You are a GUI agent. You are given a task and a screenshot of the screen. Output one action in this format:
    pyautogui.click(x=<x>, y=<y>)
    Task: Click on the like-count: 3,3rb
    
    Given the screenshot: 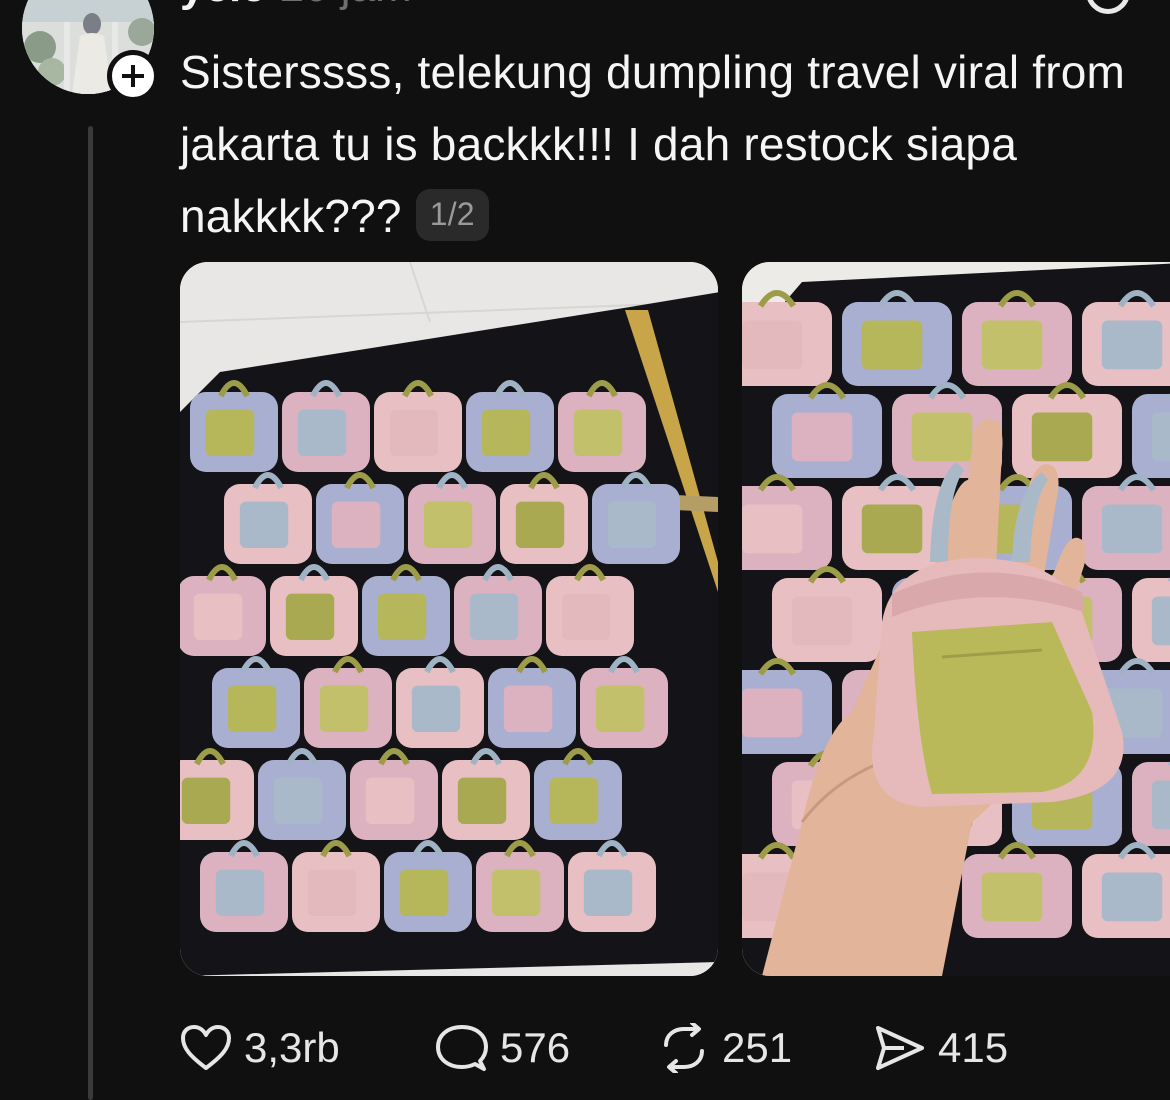 What is the action you would take?
    pyautogui.click(x=292, y=1047)
    